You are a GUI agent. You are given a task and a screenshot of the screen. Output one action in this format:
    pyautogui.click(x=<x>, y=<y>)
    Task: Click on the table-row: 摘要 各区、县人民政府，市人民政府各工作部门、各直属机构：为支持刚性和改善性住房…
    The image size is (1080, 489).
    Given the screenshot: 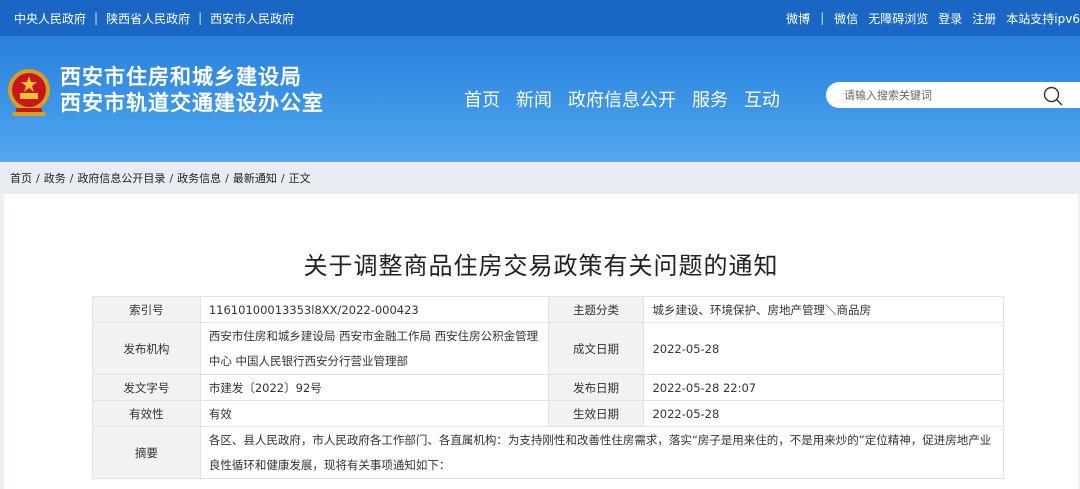 What is the action you would take?
    pyautogui.click(x=548, y=452)
    